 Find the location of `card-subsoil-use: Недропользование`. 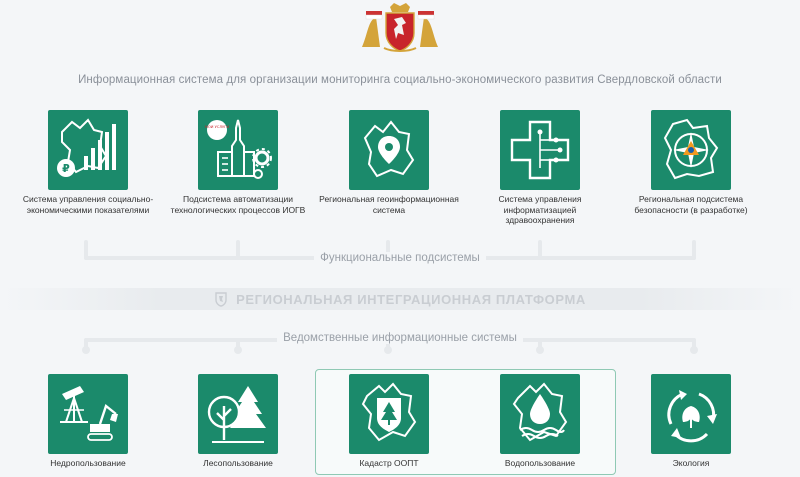

card-subsoil-use: Недропользование is located at coordinates (88, 421).